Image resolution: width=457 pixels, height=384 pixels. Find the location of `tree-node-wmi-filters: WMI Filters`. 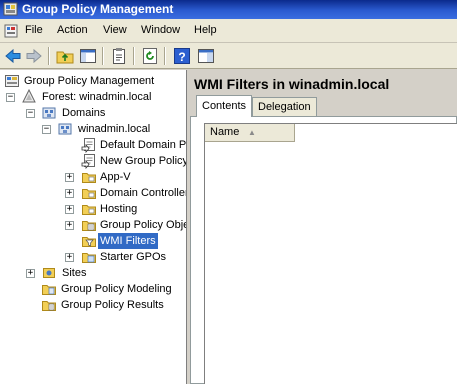

tree-node-wmi-filters: WMI Filters is located at coordinates (133, 241).